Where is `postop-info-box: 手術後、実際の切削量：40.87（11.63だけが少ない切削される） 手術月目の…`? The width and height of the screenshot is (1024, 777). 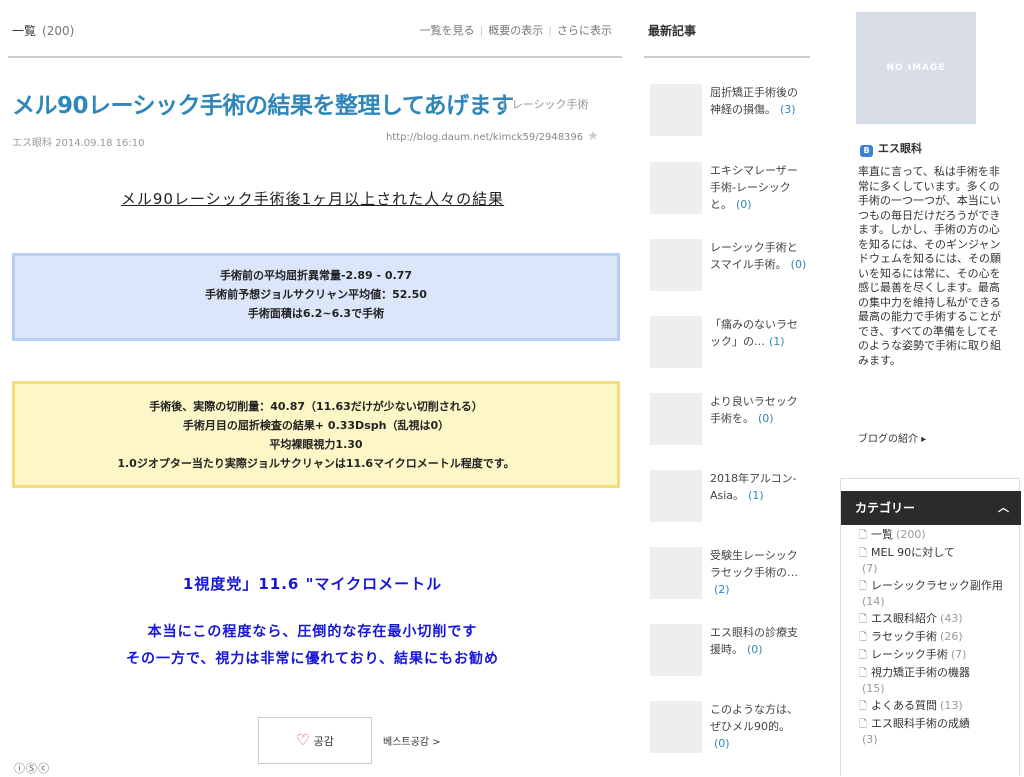 postop-info-box: 手術後、実際の切削量：40.87（11.63だけが少ない切削される） 手術月目の… is located at coordinates (316, 434).